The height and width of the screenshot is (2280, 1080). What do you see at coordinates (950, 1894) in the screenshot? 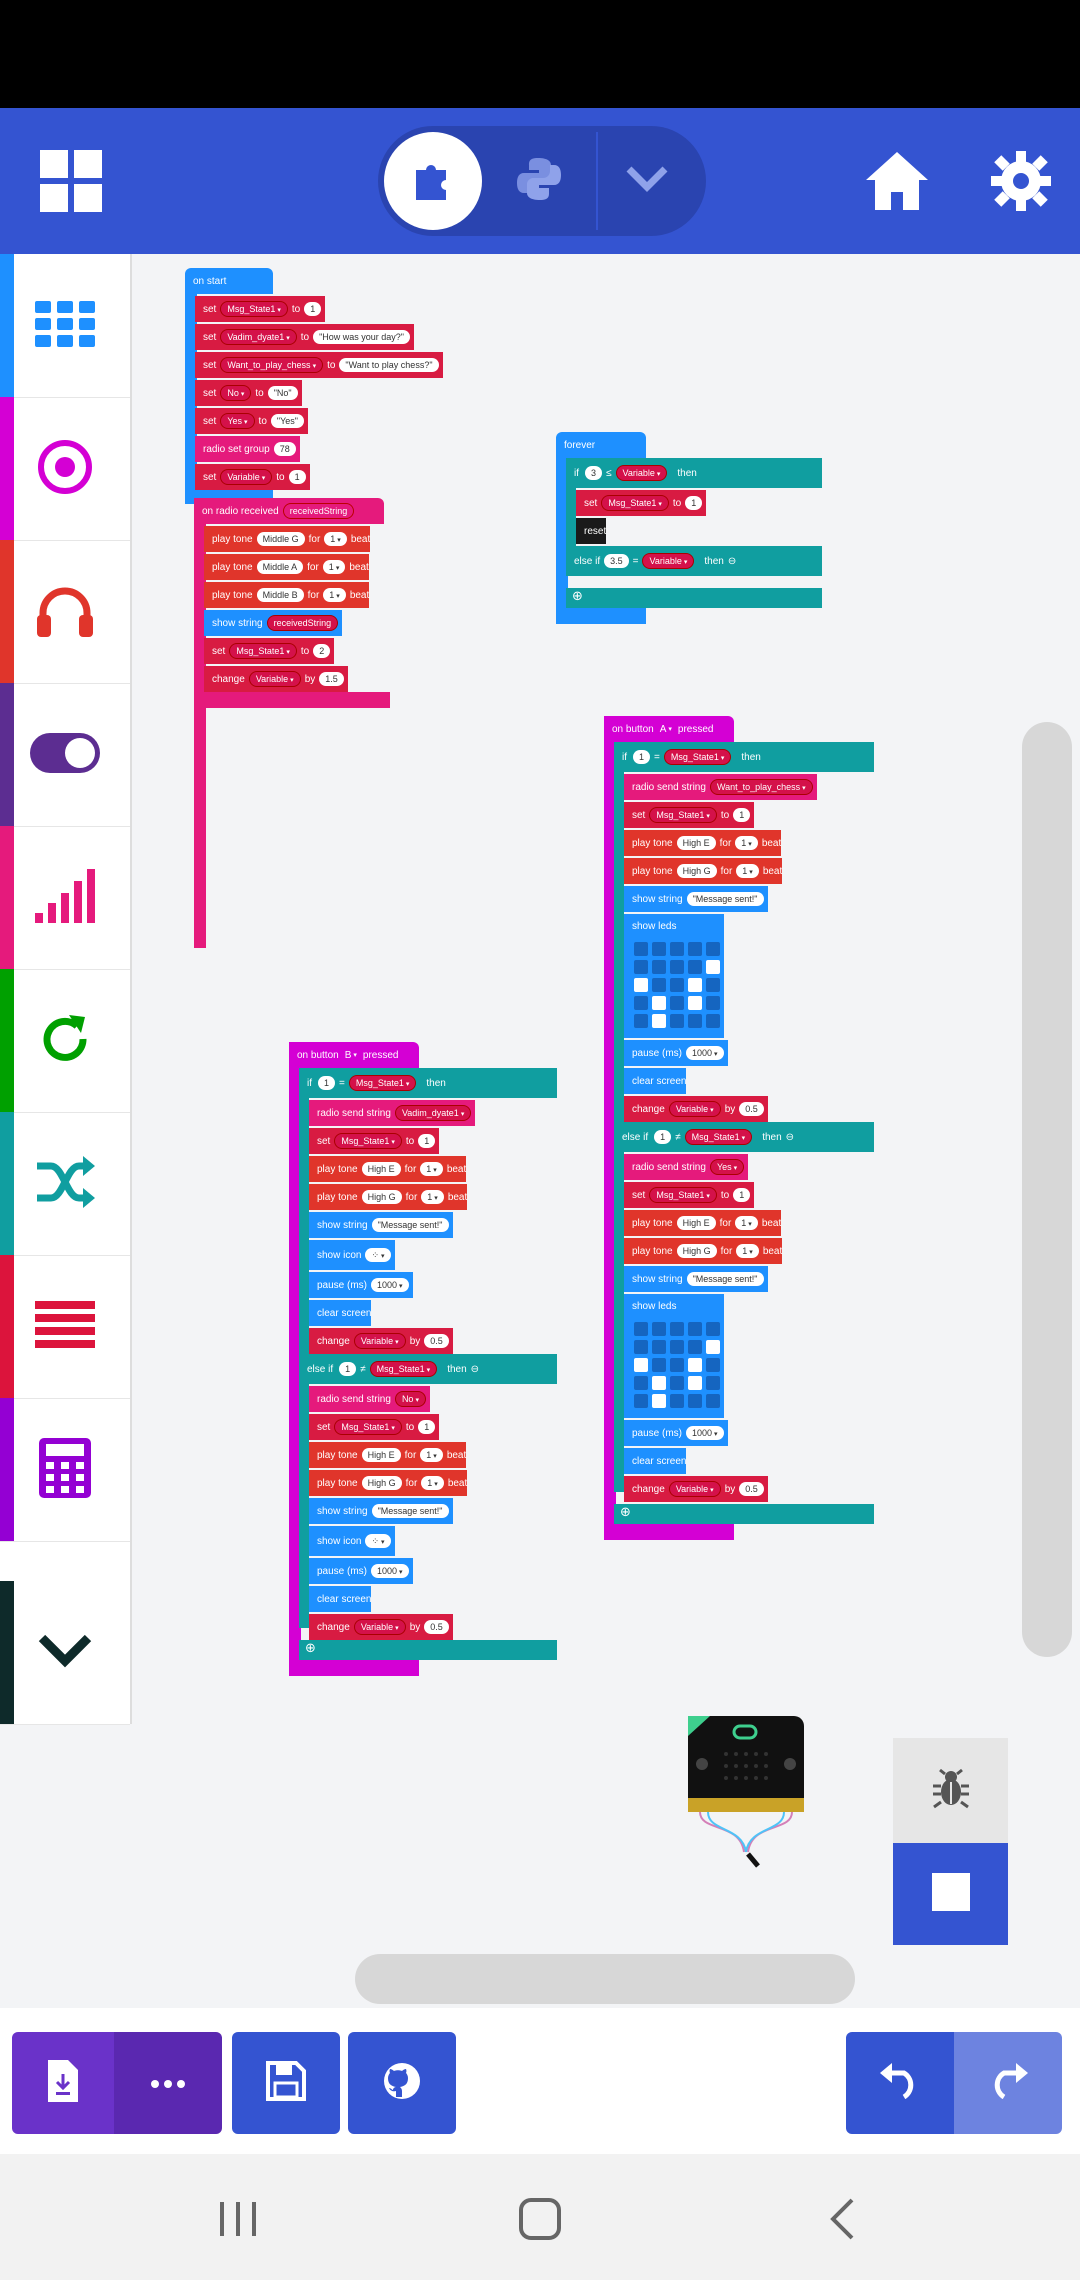
I see `stop-button` at bounding box center [950, 1894].